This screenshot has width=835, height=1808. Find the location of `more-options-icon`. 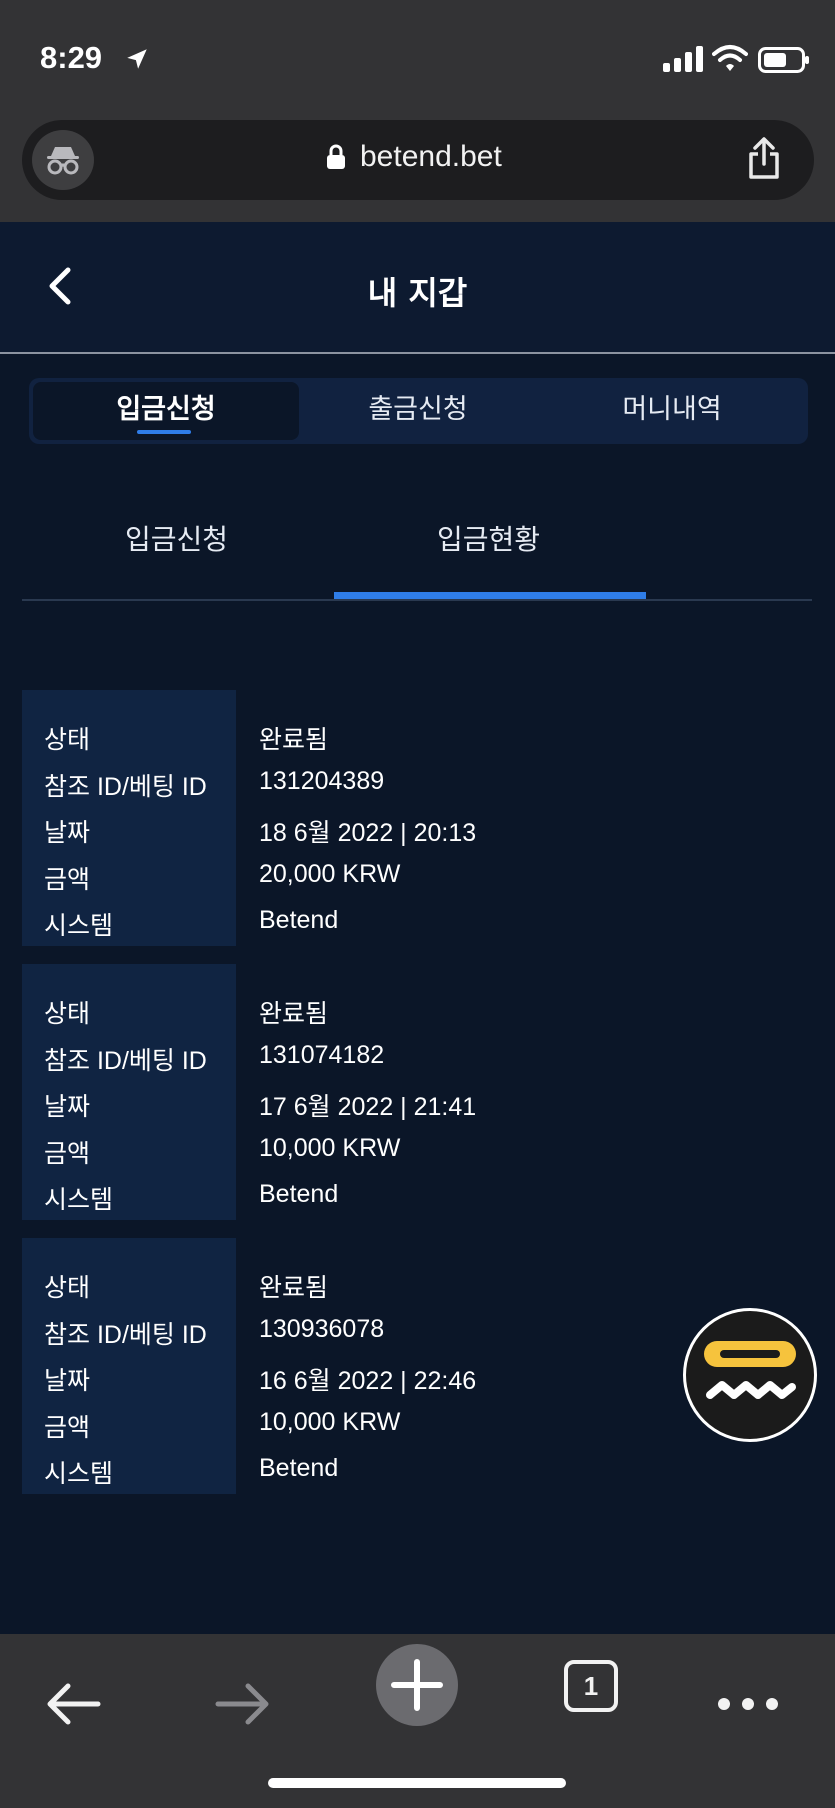

more-options-icon is located at coordinates (750, 1704).